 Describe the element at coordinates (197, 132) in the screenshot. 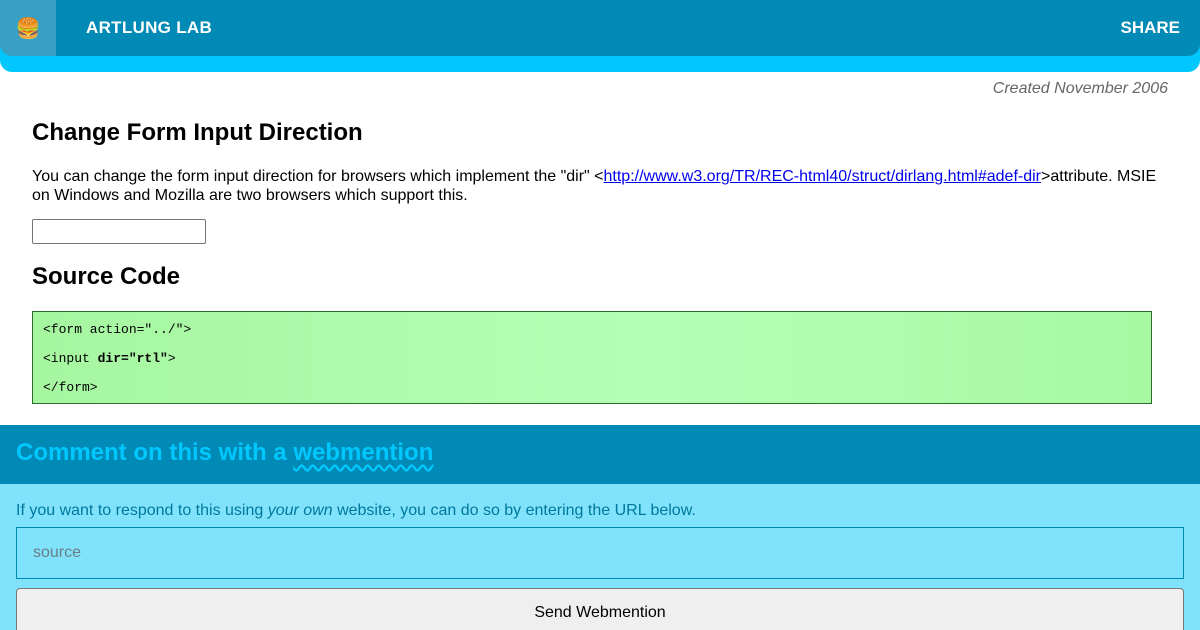

I see `page-title: Change Form Input Direction` at that location.